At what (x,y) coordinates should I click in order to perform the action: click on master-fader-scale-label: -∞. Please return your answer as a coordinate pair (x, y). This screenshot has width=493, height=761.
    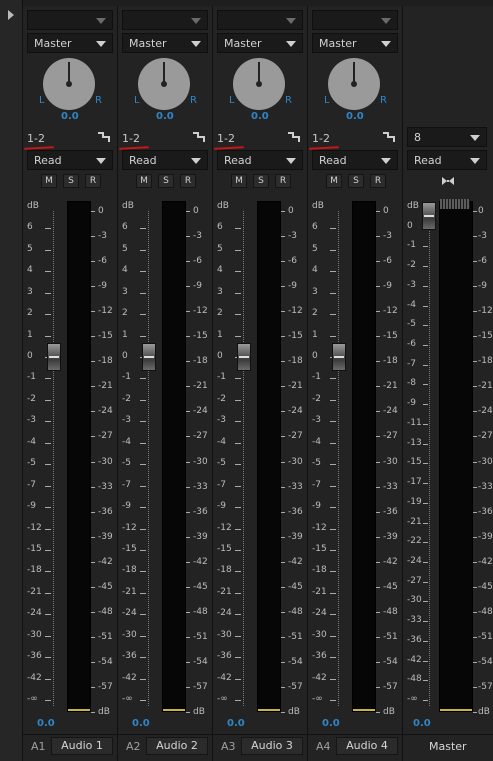
    Looking at the image, I should click on (412, 699).